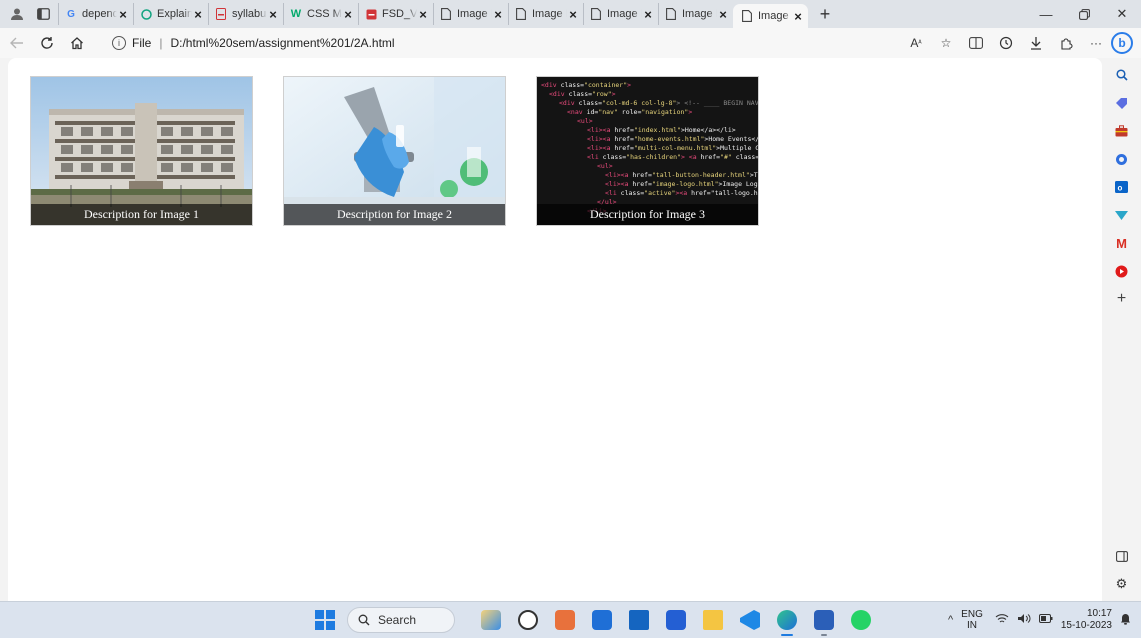 This screenshot has height=638, width=1141. Describe the element at coordinates (825, 14) in the screenshot. I see `new-tab-button: +` at that location.